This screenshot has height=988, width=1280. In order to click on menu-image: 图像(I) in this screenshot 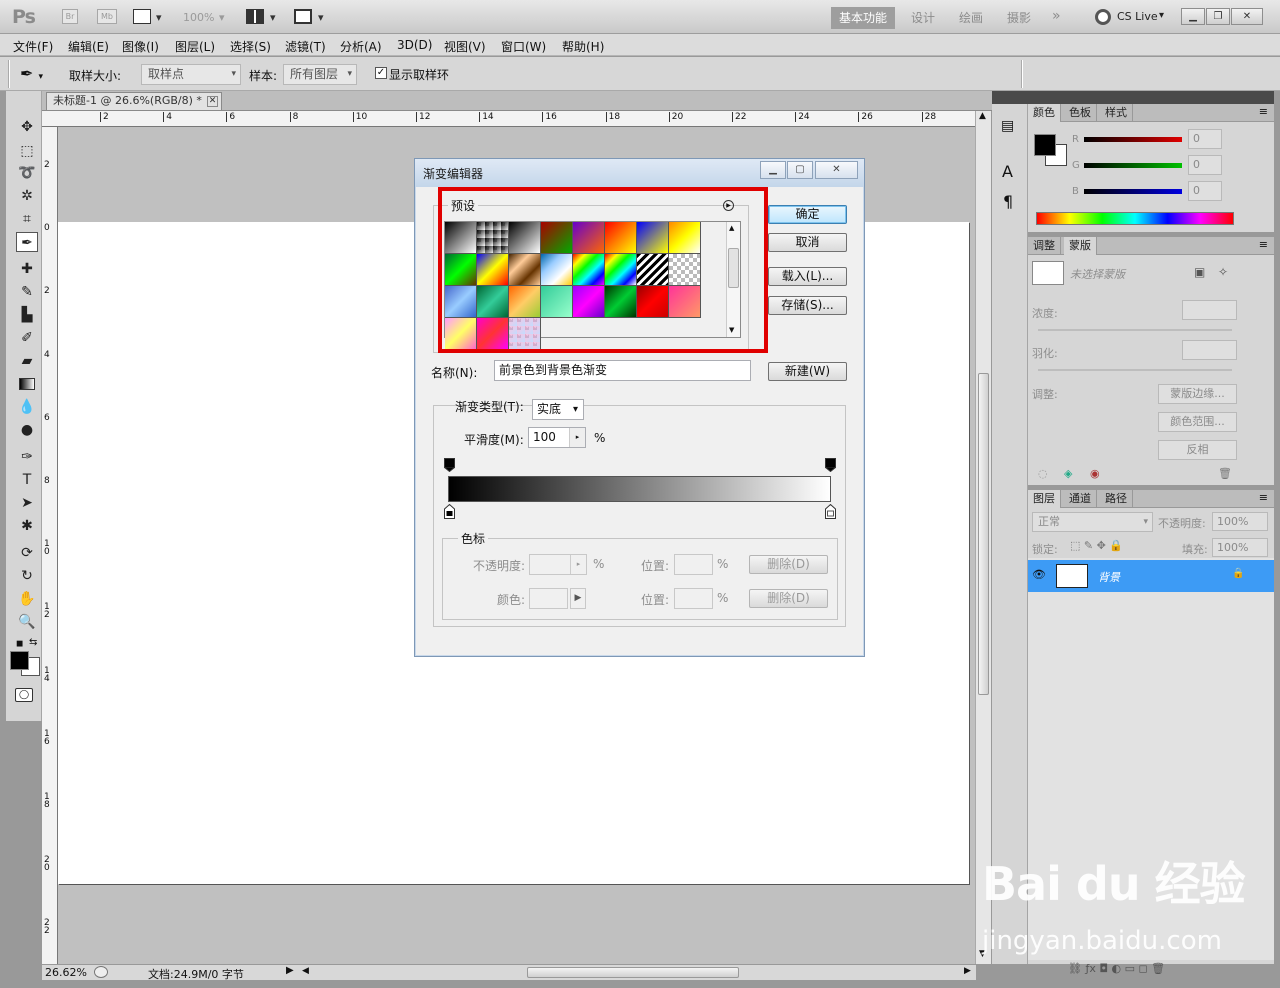, I will do `click(140, 46)`.